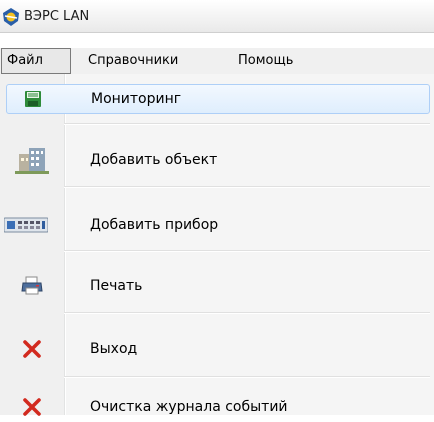 The width and height of the screenshot is (434, 422). Describe the element at coordinates (26, 225) in the screenshot. I see `device-icon` at that location.